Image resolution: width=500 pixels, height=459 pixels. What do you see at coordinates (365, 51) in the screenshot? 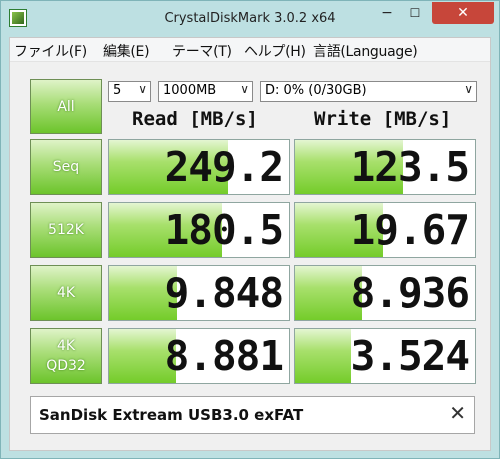
I see `menu-language: 言語(Language)` at bounding box center [365, 51].